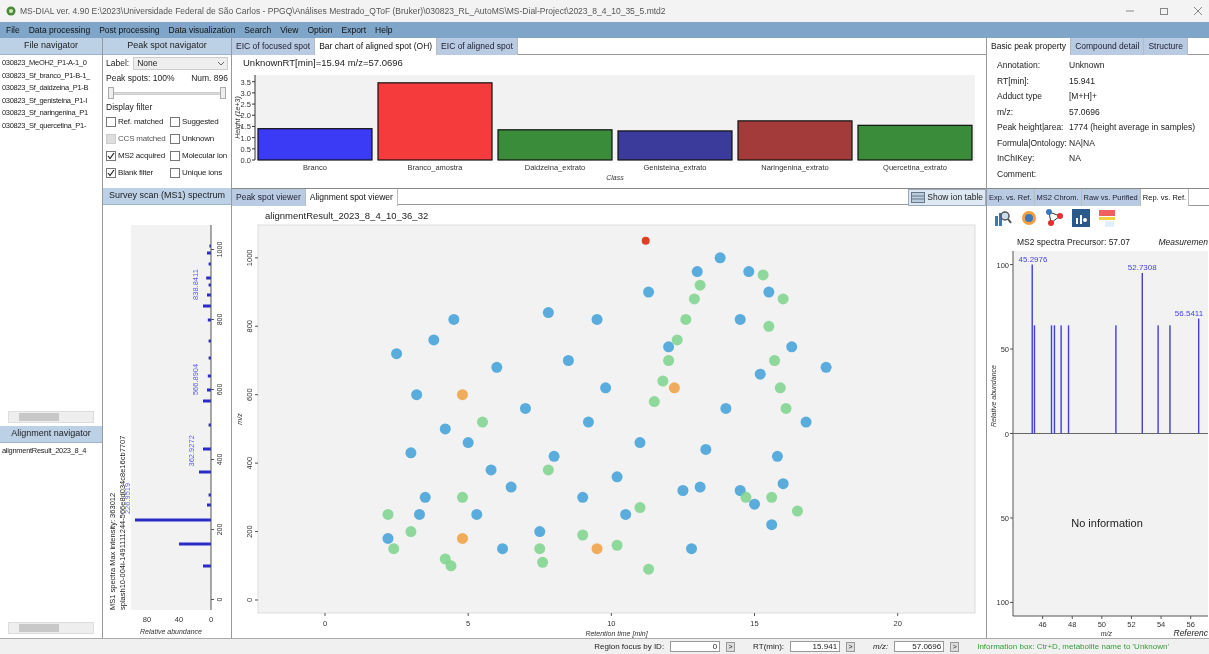  Describe the element at coordinates (1075, 159) in the screenshot. I see `property-value: NA` at that location.